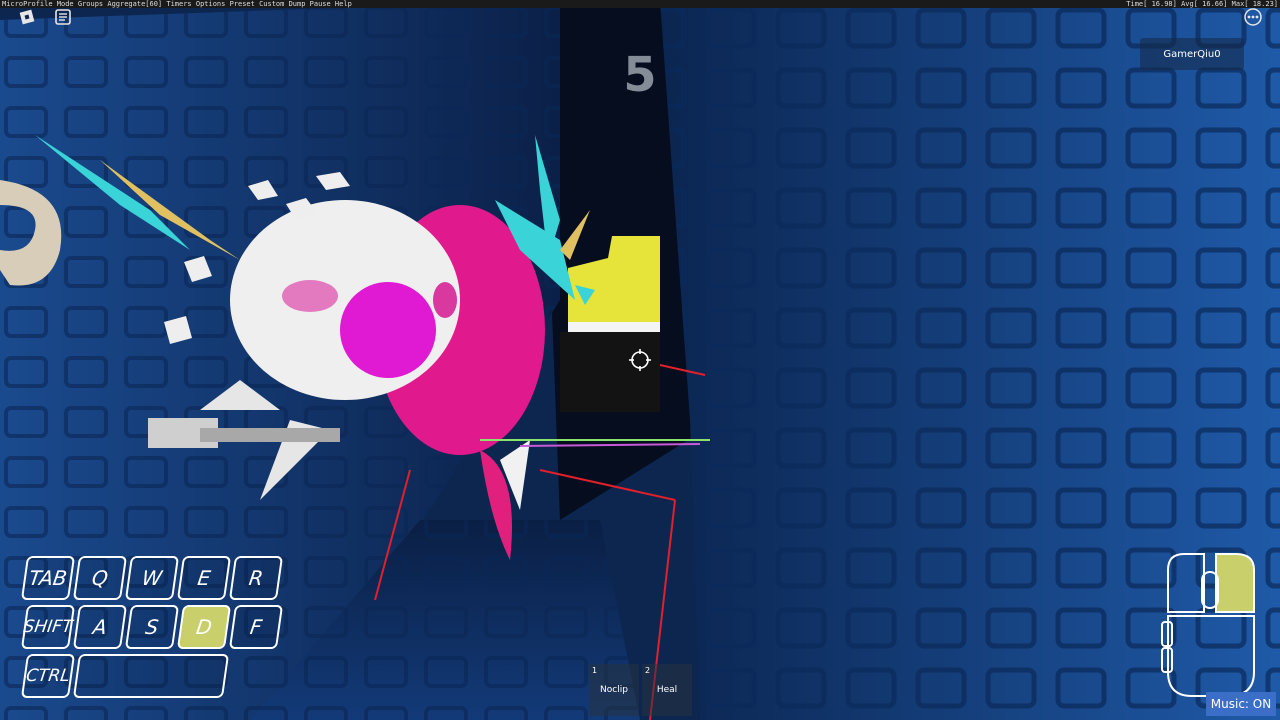 This screenshot has height=720, width=1280. Describe the element at coordinates (204, 627) in the screenshot. I see `key-d: D` at that location.